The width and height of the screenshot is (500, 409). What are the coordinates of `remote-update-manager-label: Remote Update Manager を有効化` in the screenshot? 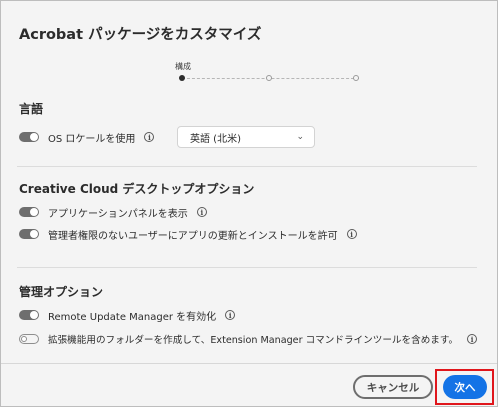 It's located at (132, 317).